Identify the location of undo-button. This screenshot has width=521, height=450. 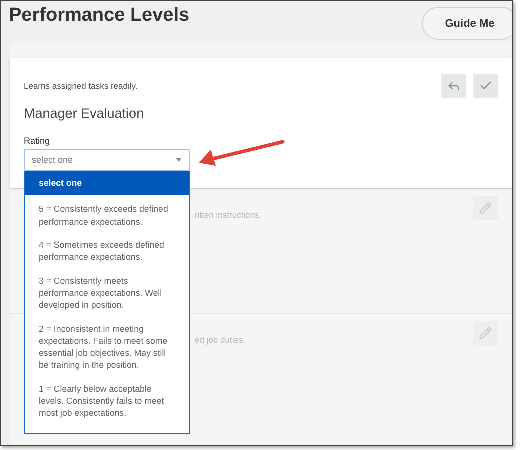
(453, 86).